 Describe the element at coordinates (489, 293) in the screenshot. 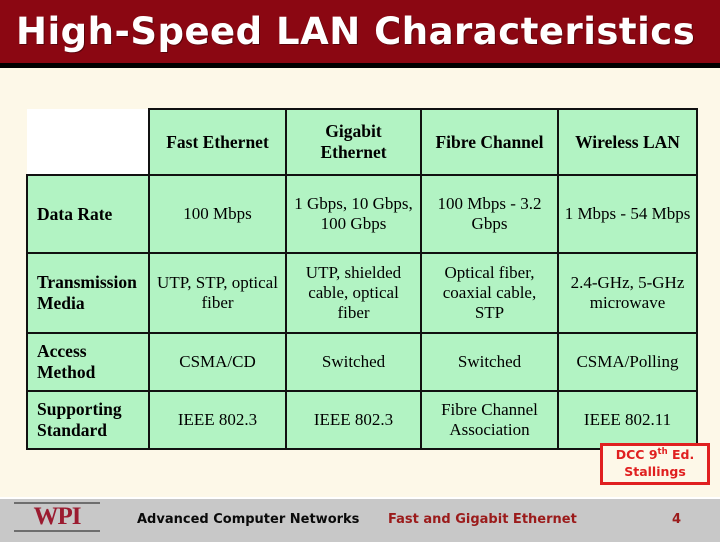

I see `cell-transmission-media-fibre-channel: Optical fiber, coaxial cable, STP` at that location.